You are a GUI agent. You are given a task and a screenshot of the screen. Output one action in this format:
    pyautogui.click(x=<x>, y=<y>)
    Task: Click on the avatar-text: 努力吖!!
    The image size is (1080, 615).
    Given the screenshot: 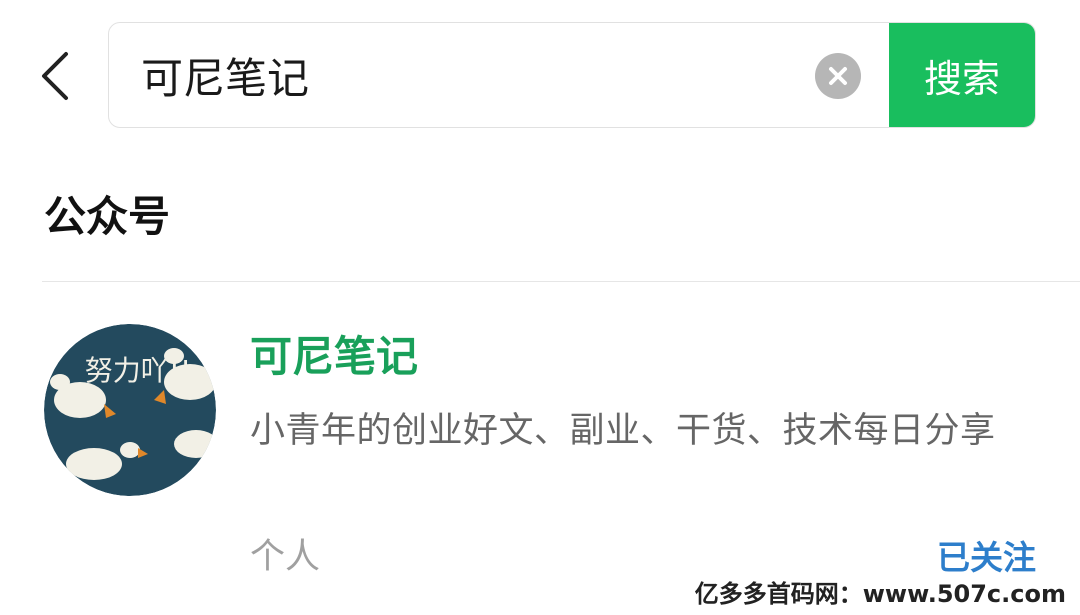 What is the action you would take?
    pyautogui.click(x=138, y=370)
    